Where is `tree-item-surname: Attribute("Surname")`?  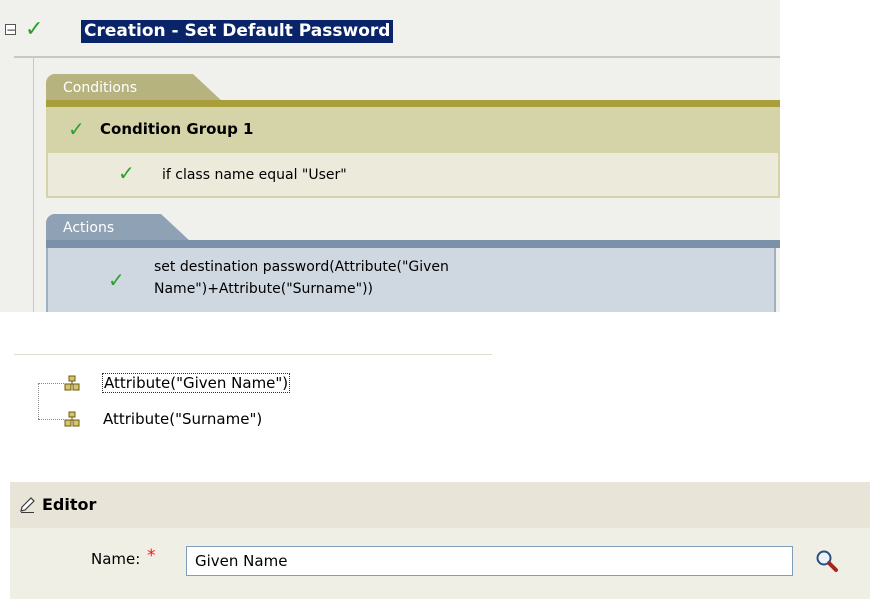 tree-item-surname: Attribute("Surname") is located at coordinates (182, 419).